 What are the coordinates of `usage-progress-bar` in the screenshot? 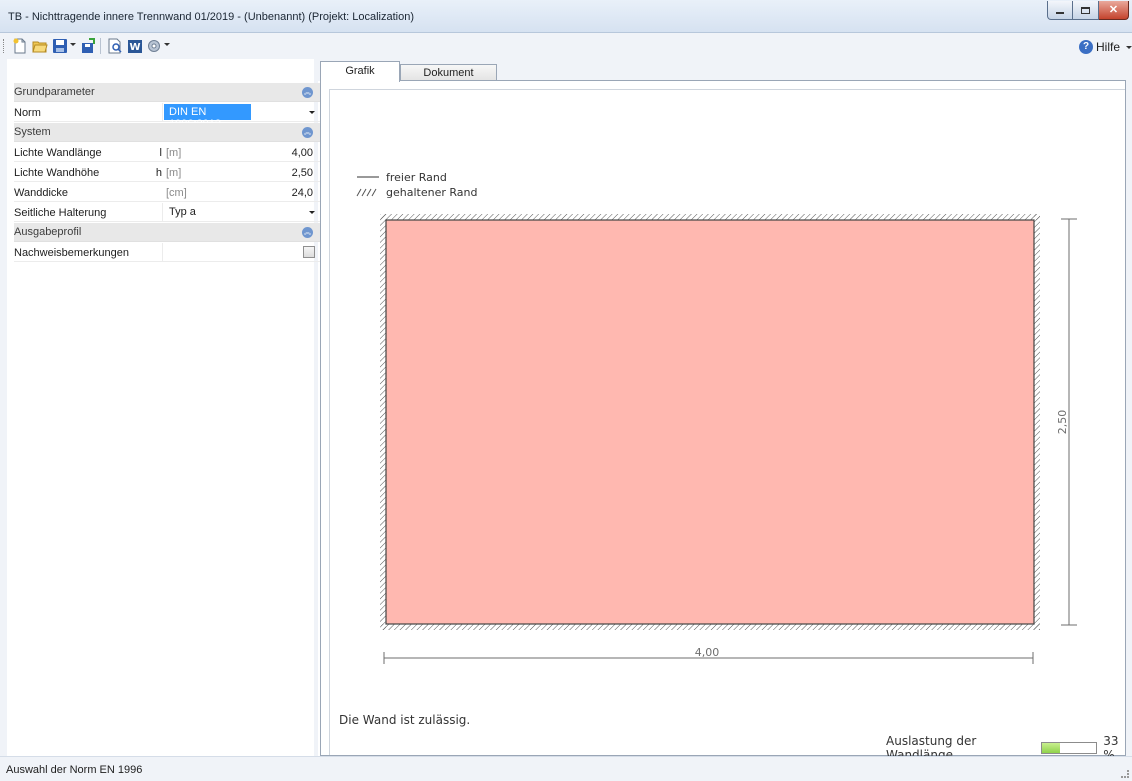 It's located at (1069, 748).